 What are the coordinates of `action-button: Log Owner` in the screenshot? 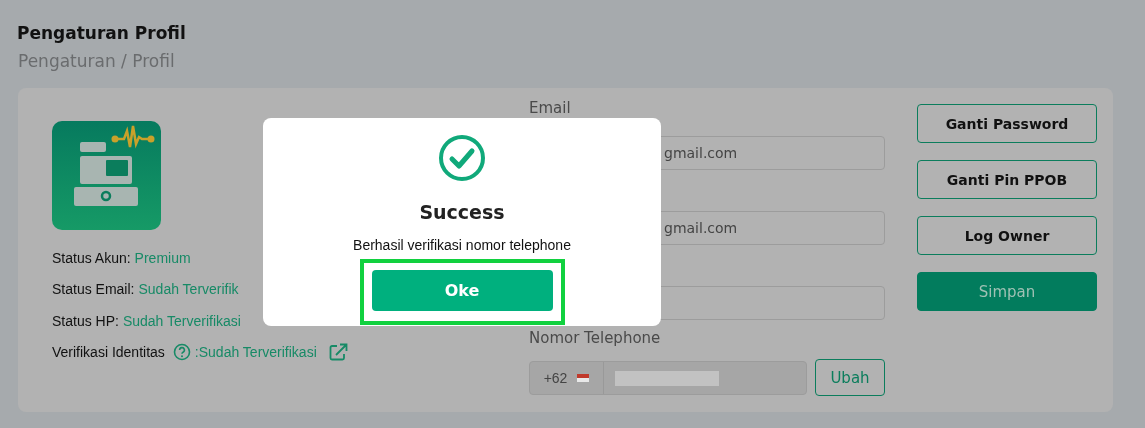 It's located at (1007, 235).